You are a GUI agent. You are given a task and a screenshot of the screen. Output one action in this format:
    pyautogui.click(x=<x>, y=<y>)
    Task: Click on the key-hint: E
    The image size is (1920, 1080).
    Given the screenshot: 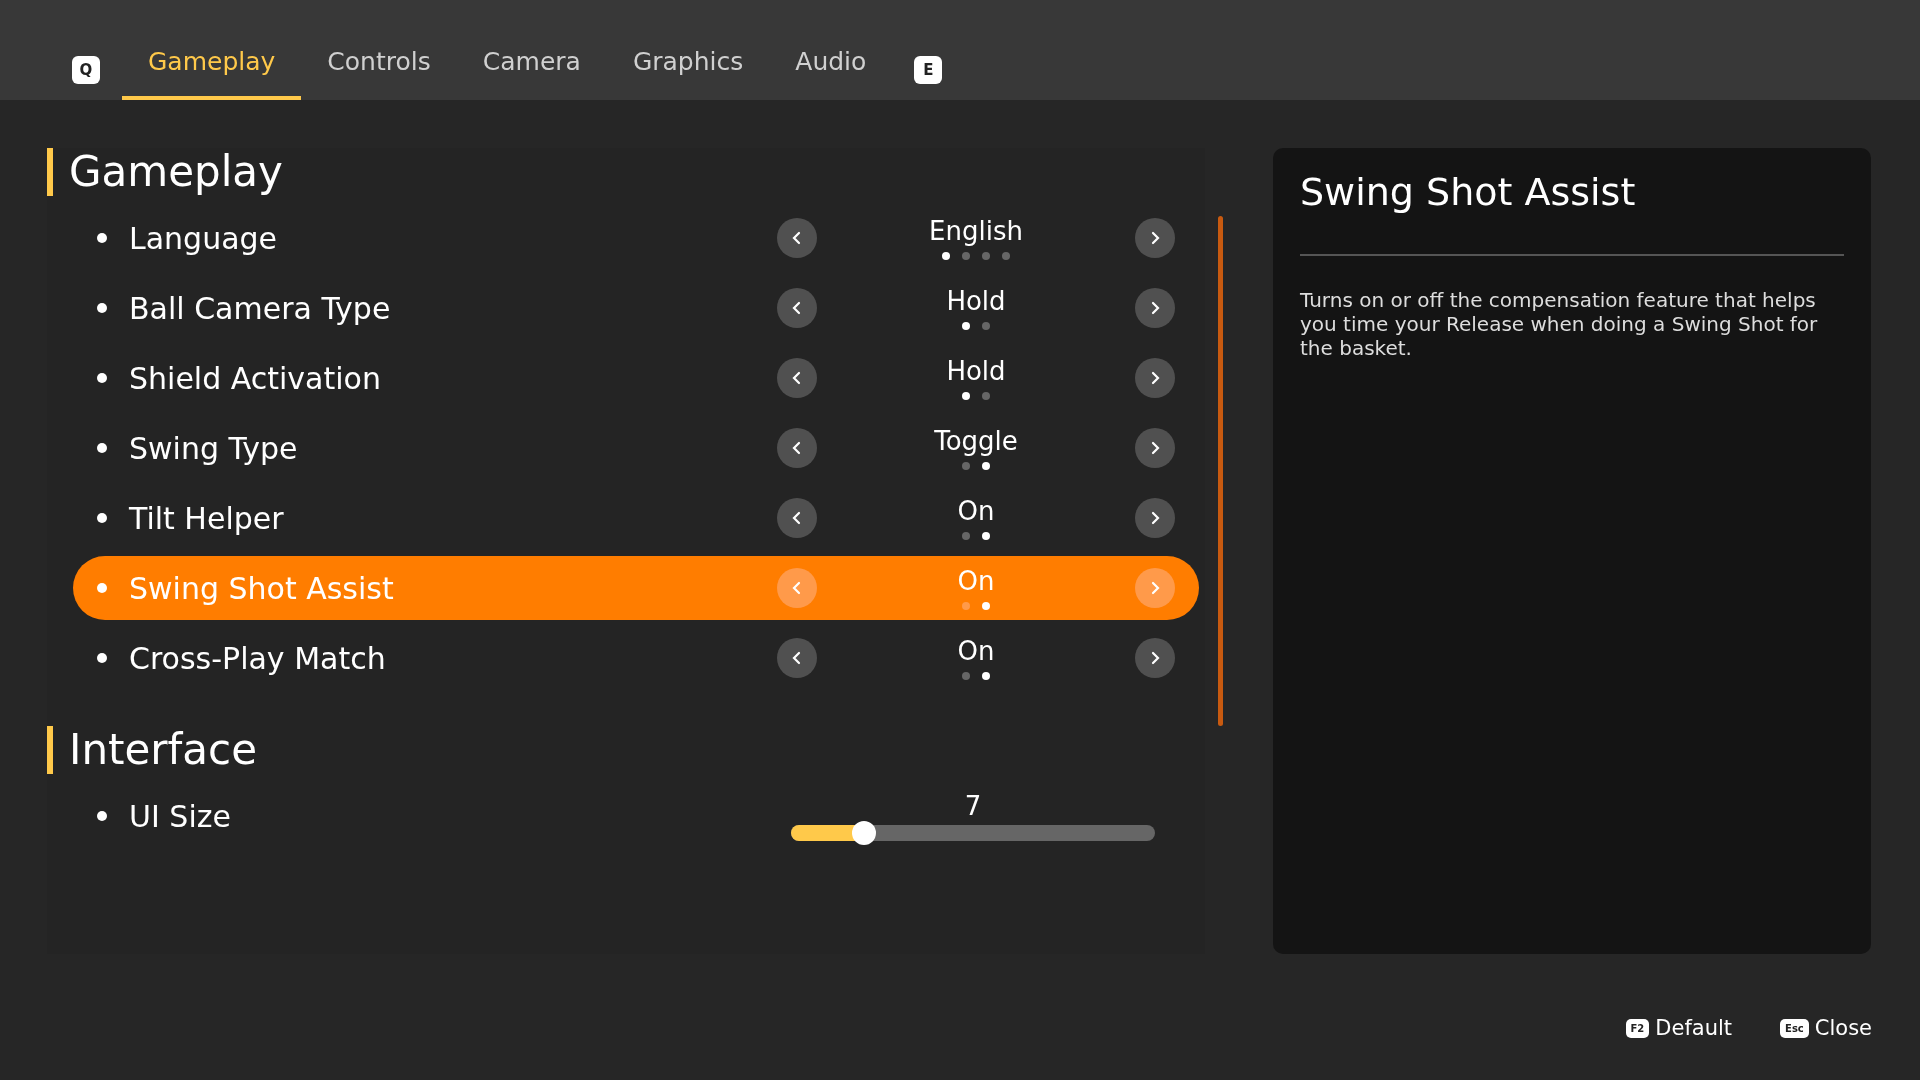 What is the action you would take?
    pyautogui.click(x=928, y=70)
    